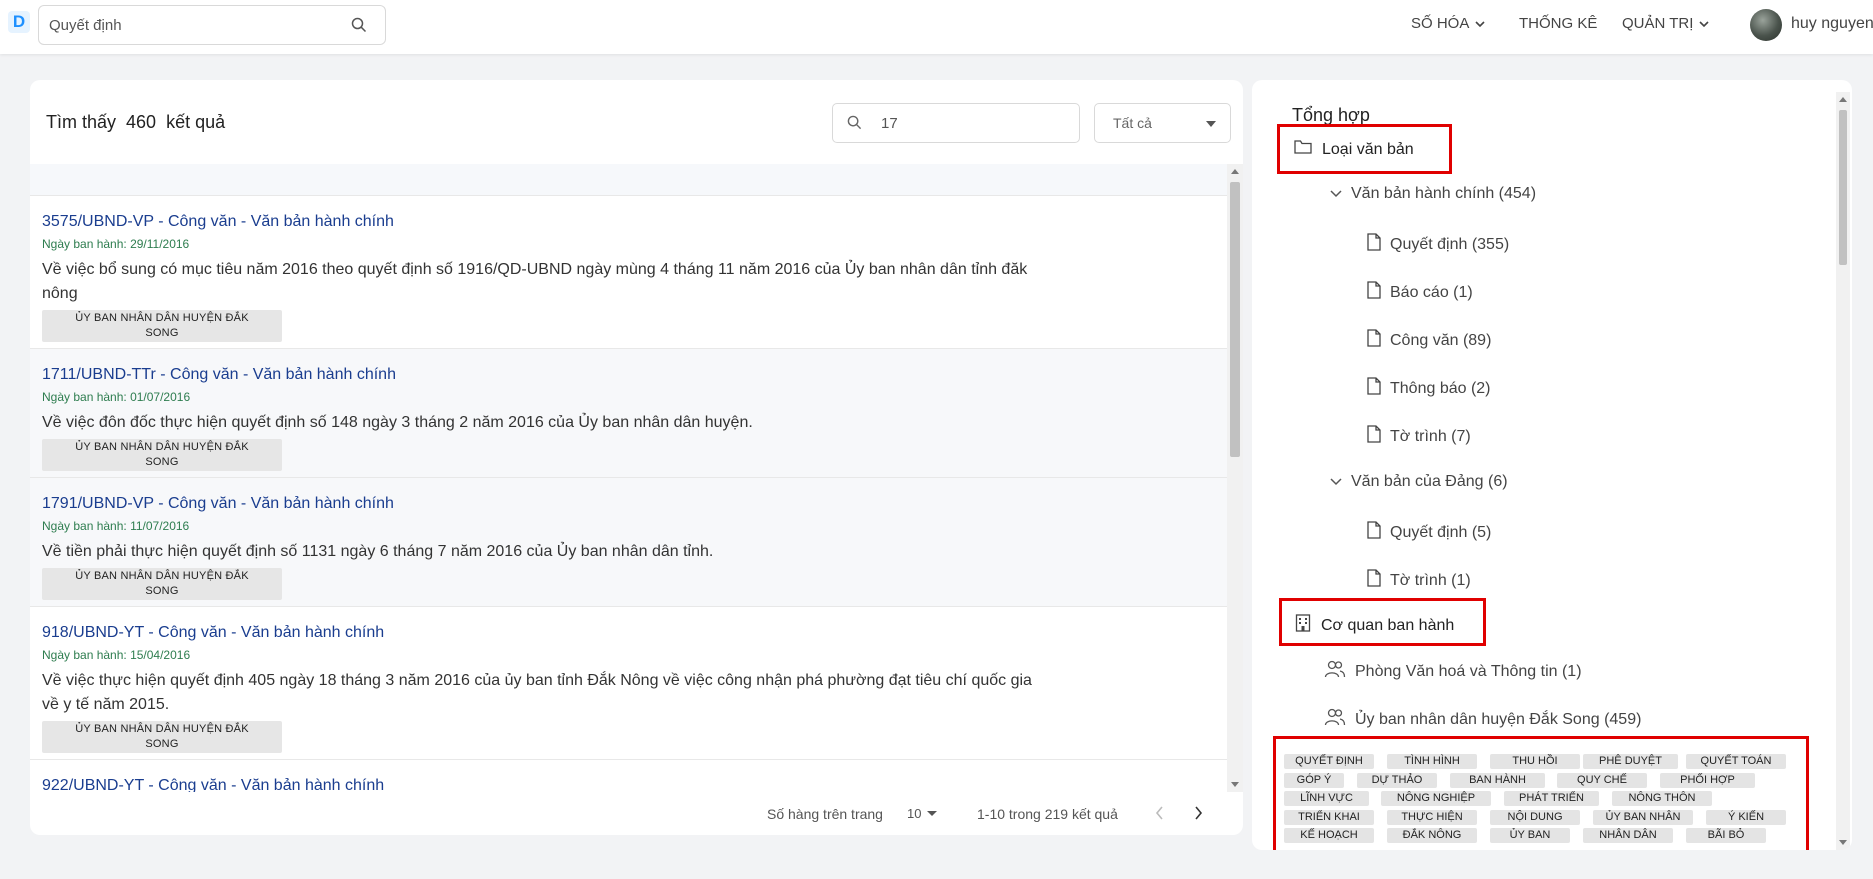 The height and width of the screenshot is (879, 1873). What do you see at coordinates (1551, 798) in the screenshot?
I see `keyword-tag: PHÁT TRIỂN` at bounding box center [1551, 798].